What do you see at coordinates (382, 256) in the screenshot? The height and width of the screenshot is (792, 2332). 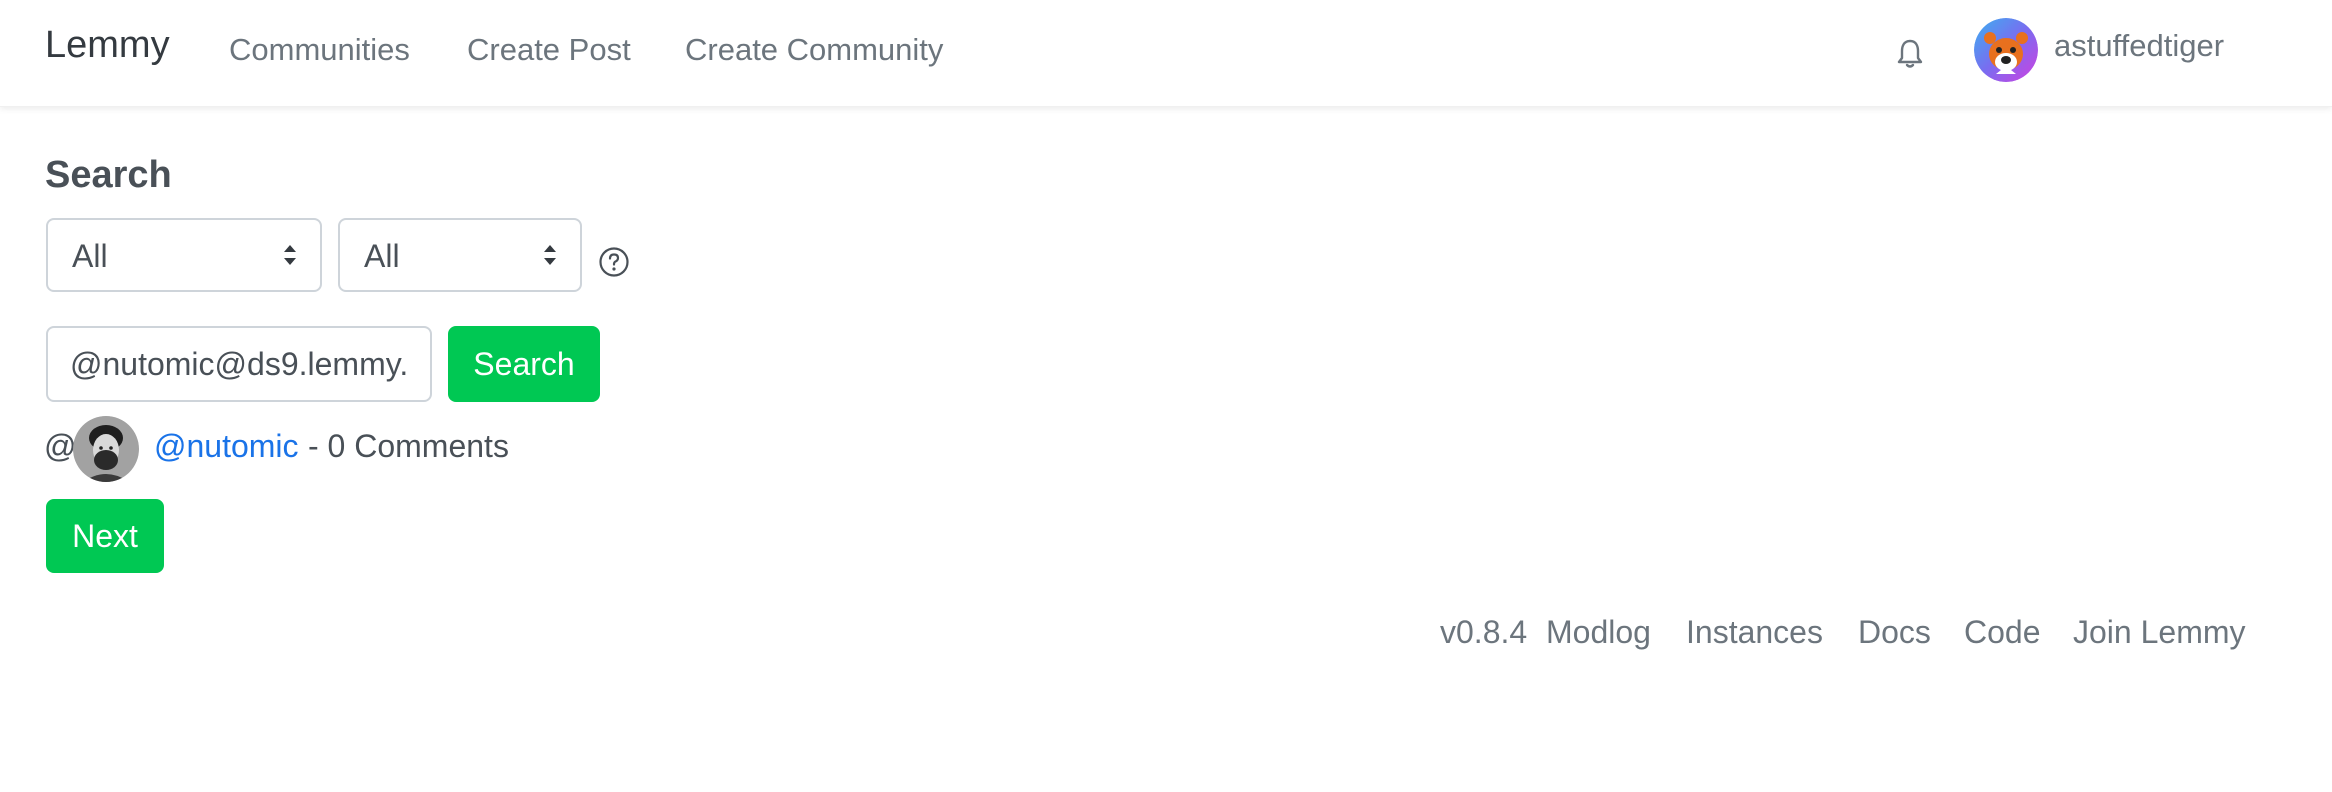 I see `search-sort-select-value: All` at bounding box center [382, 256].